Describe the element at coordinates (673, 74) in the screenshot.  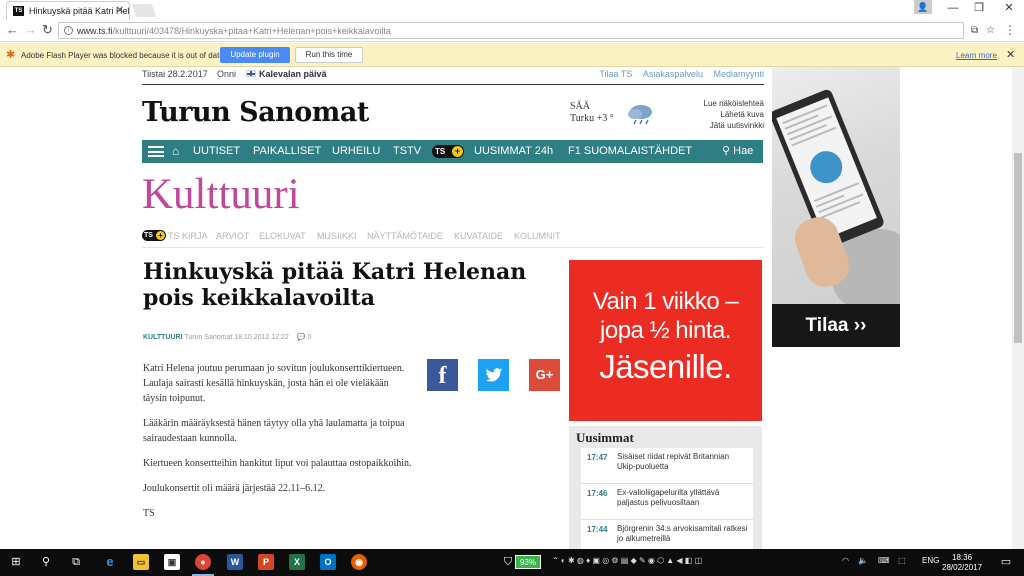
I see `top-link-asiakaspalvelu: Asiakaspalvelu` at that location.